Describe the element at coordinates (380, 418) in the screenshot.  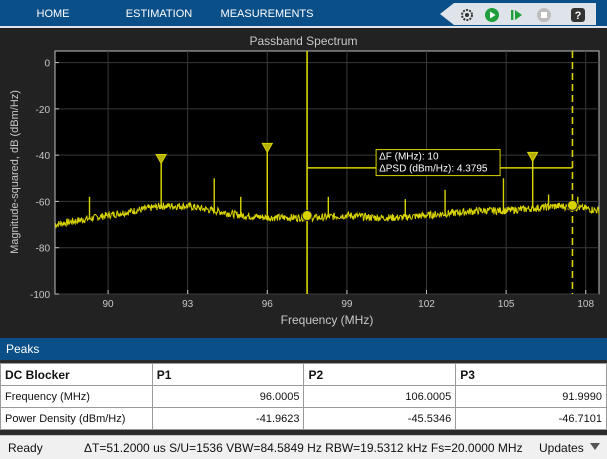
I see `table-cell: -45.5346` at that location.